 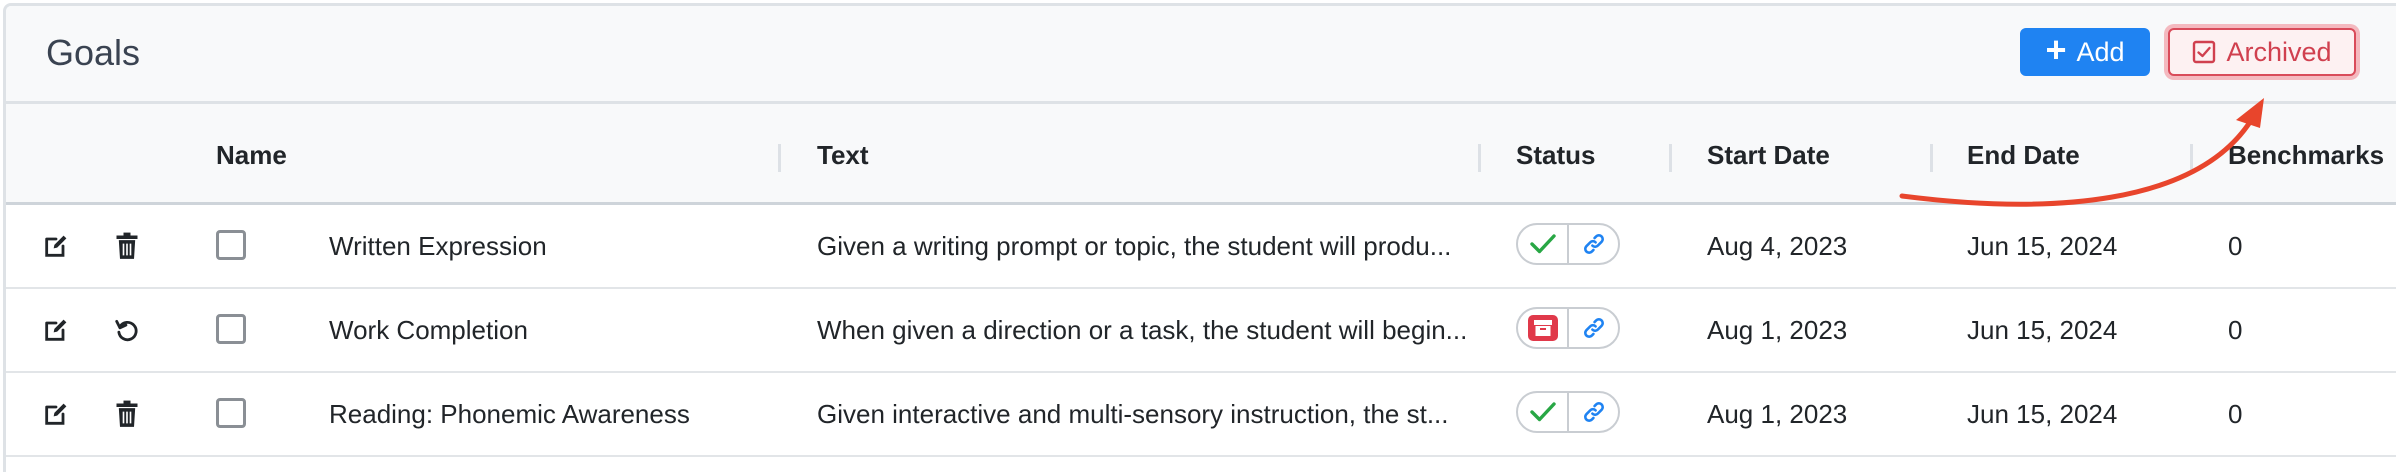 I want to click on column-header-end-date: End Date, so click(x=2023, y=155).